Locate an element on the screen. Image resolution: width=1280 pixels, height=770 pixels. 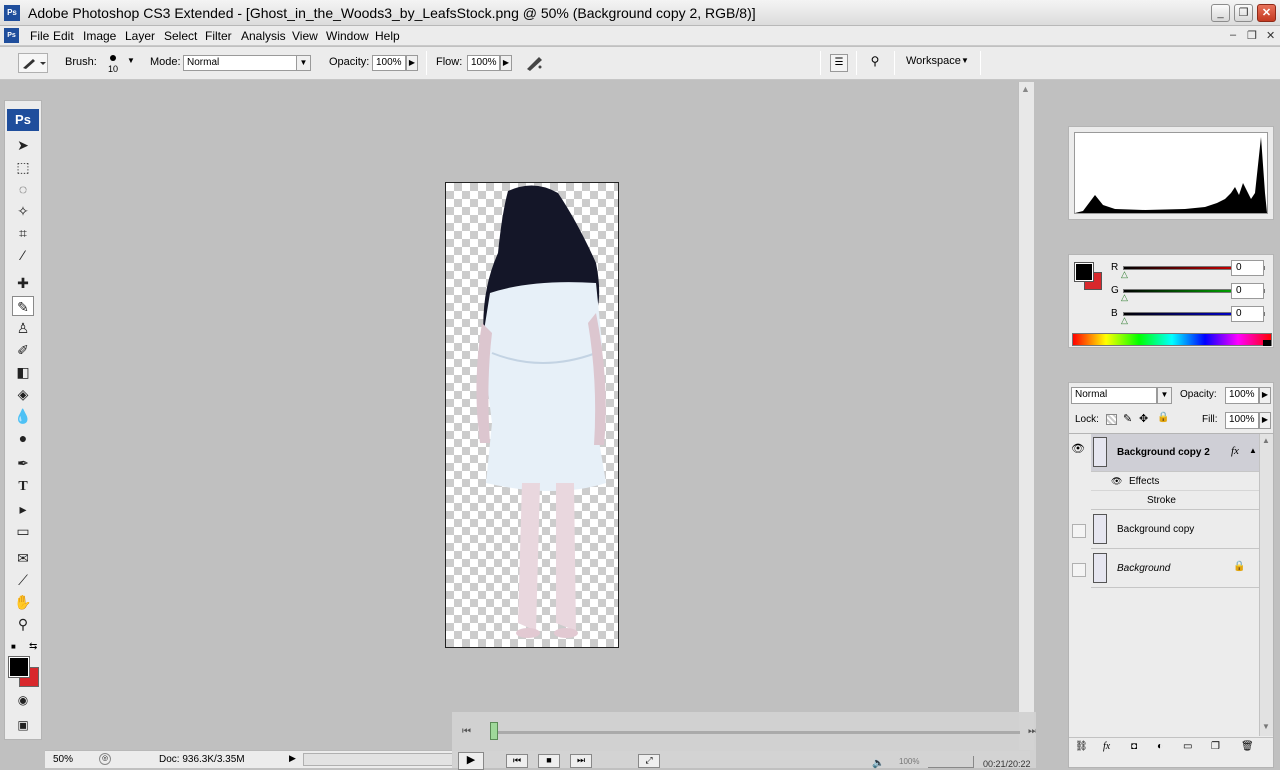
pen-tool-icon: ✒ is located at coordinates (23, 463).